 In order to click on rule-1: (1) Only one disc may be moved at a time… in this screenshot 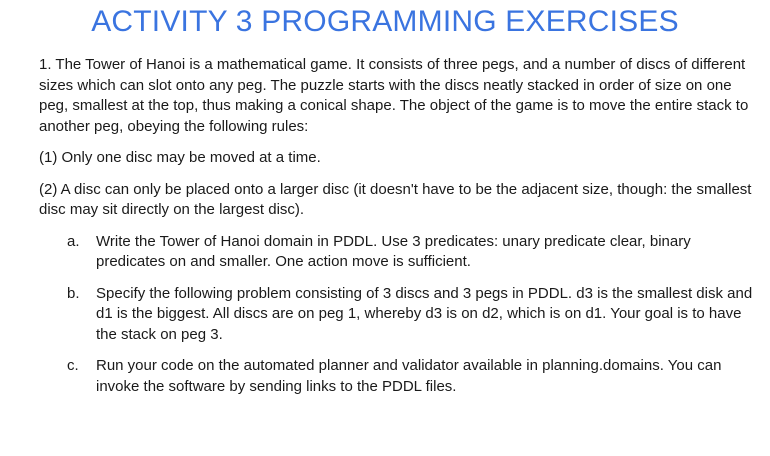, I will do `click(180, 157)`.